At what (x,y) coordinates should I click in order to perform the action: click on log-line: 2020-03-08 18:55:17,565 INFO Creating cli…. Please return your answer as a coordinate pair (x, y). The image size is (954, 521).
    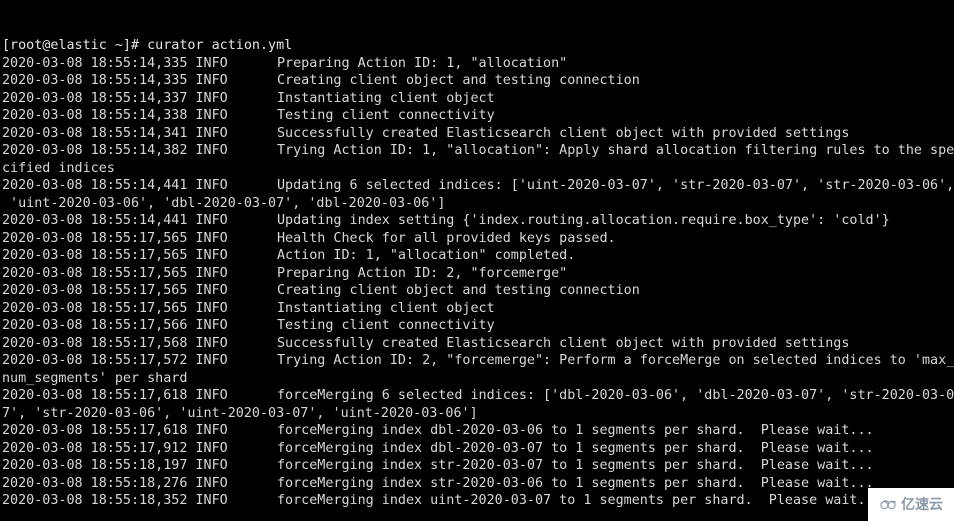
    Looking at the image, I should click on (478, 291).